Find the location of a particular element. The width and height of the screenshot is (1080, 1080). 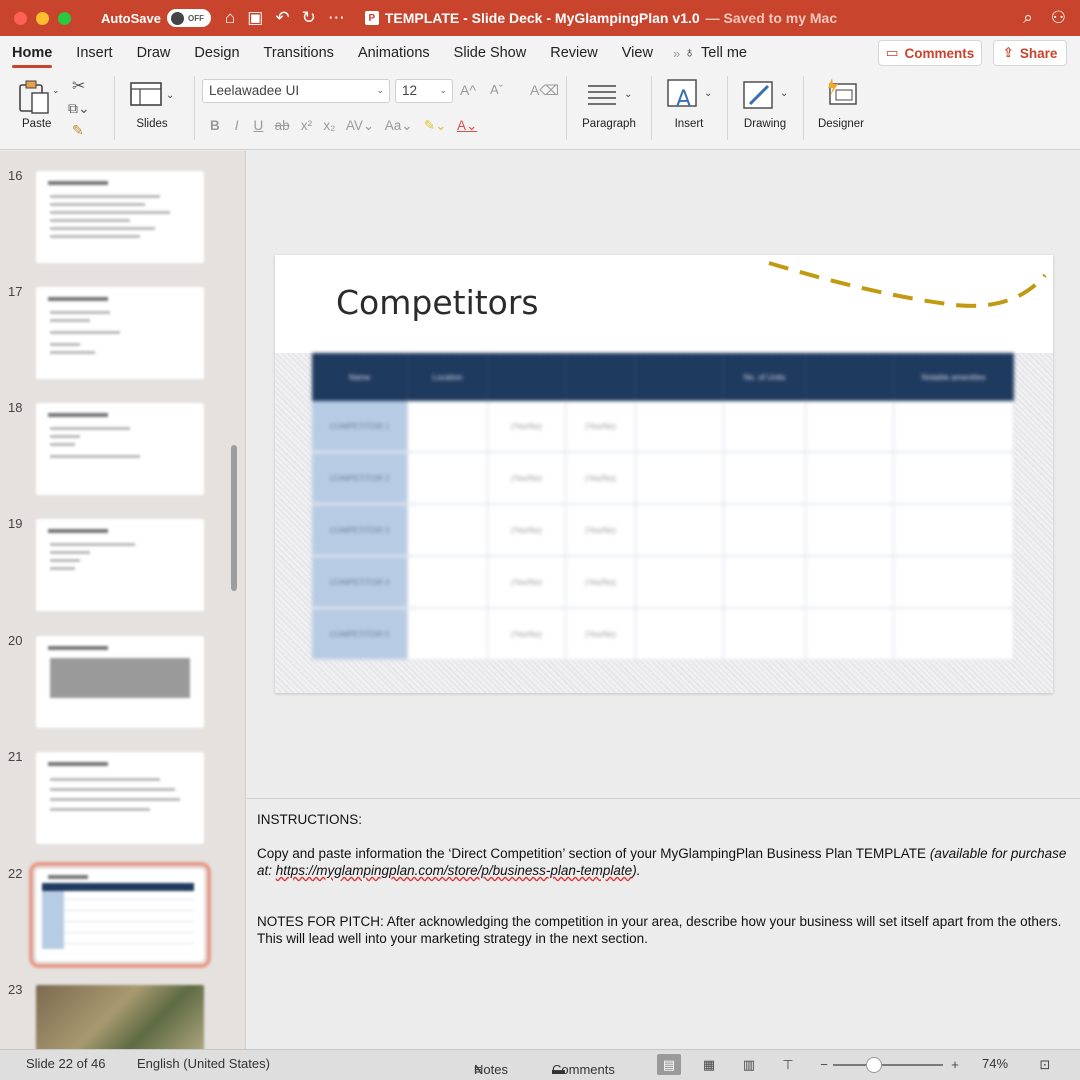

zoom-slider-handle is located at coordinates (874, 1065).